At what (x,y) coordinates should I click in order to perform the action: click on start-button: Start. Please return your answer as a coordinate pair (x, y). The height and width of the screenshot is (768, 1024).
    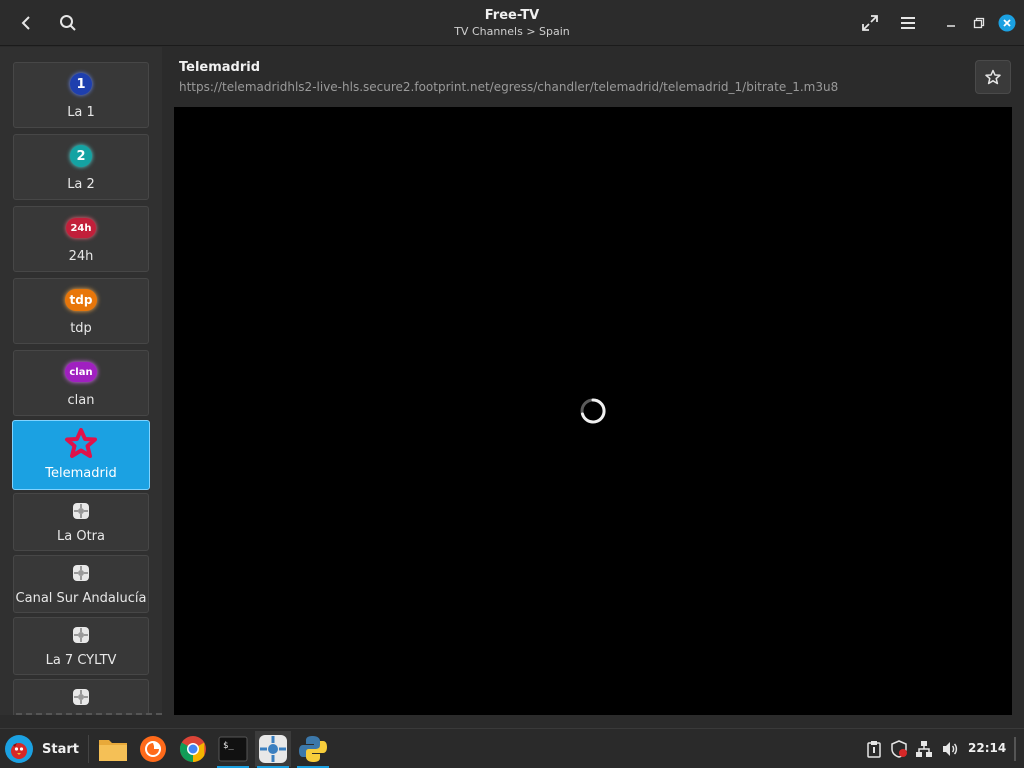
    Looking at the image, I should click on (41, 749).